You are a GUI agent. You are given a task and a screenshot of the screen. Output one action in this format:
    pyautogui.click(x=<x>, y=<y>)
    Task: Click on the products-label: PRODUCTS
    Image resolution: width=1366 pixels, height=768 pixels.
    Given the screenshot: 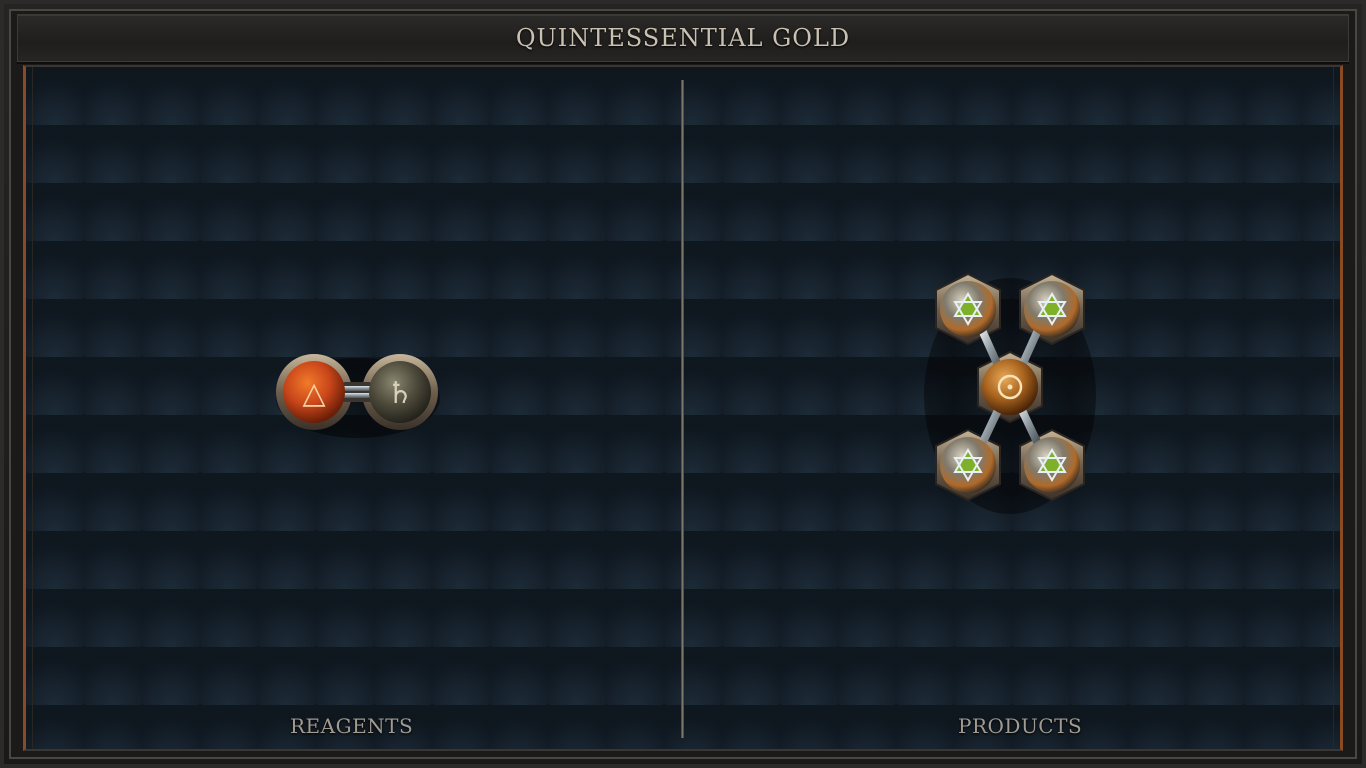 What is the action you would take?
    pyautogui.click(x=1020, y=726)
    